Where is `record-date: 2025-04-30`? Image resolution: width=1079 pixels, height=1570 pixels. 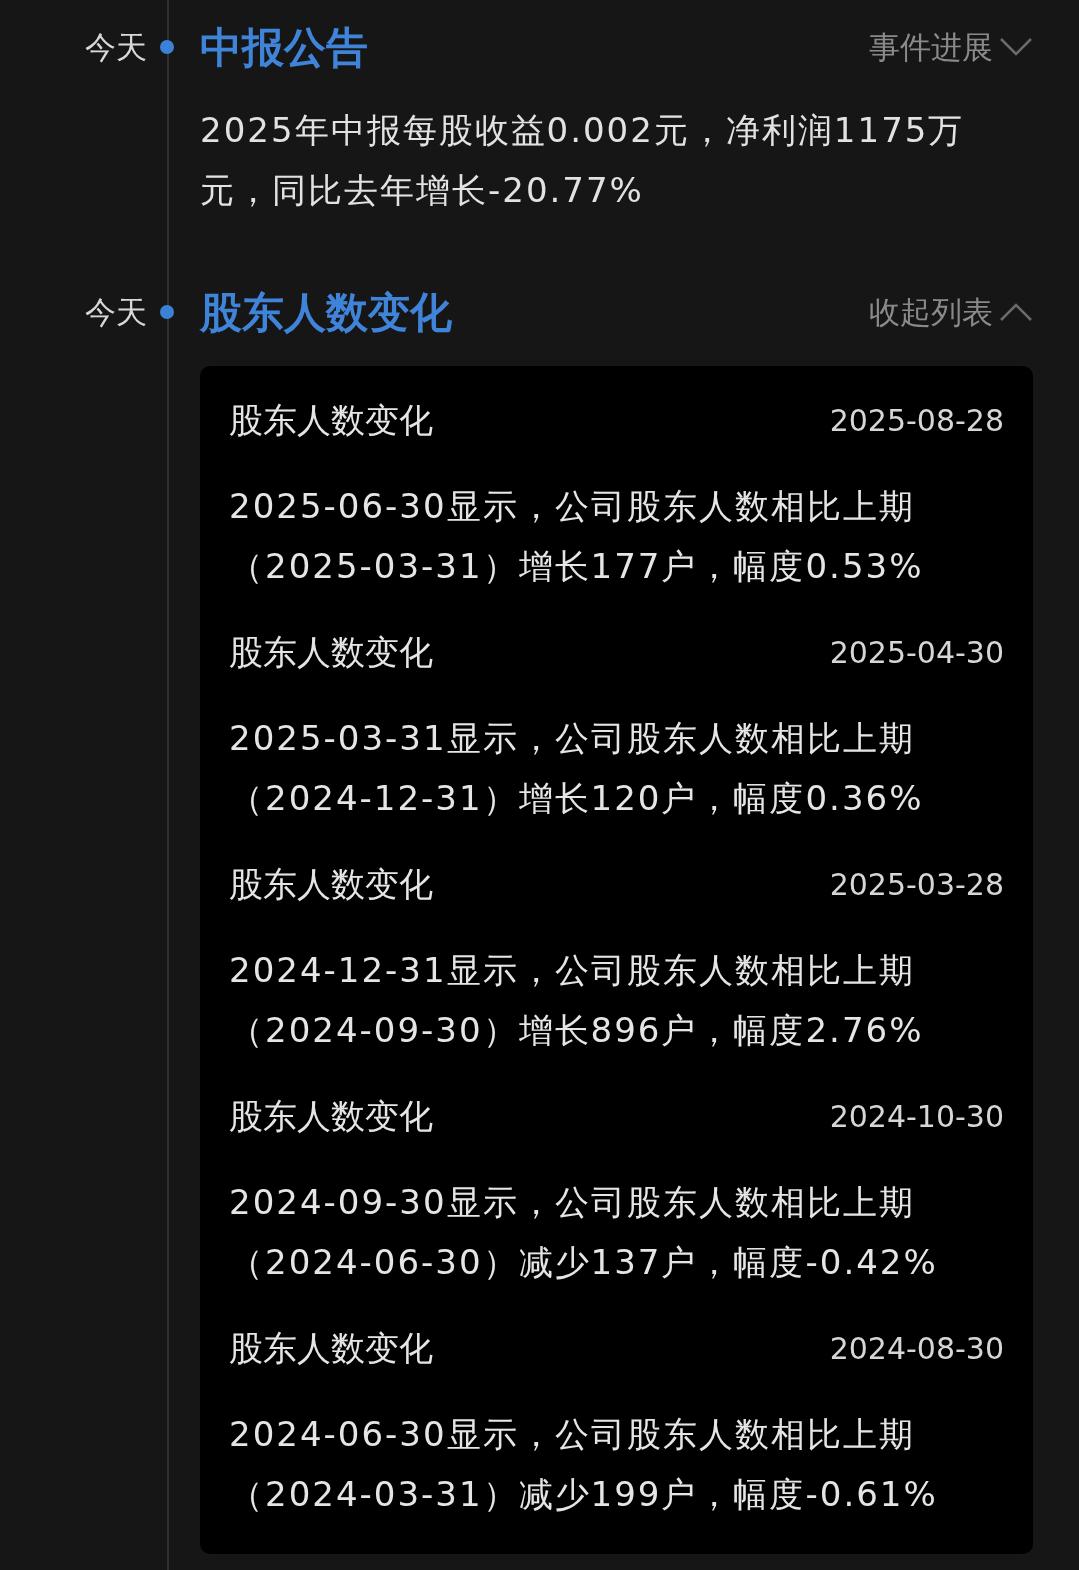
record-date: 2025-04-30 is located at coordinates (916, 652).